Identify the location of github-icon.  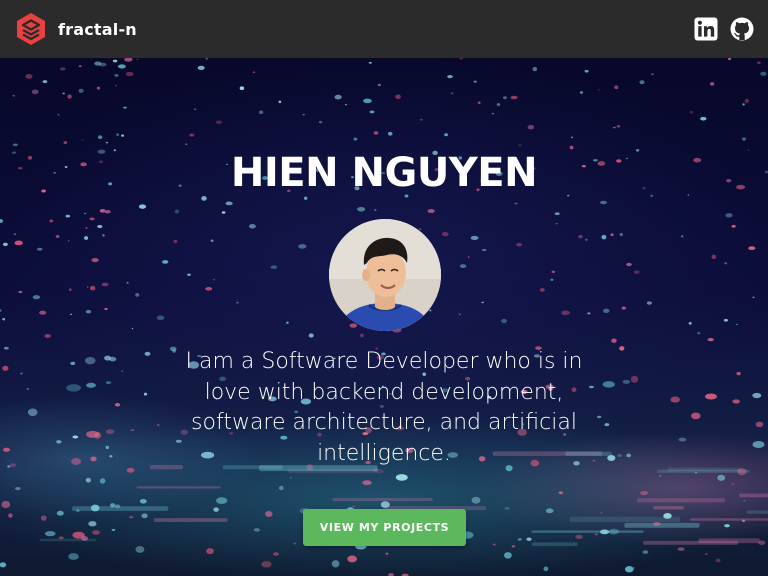
(742, 29).